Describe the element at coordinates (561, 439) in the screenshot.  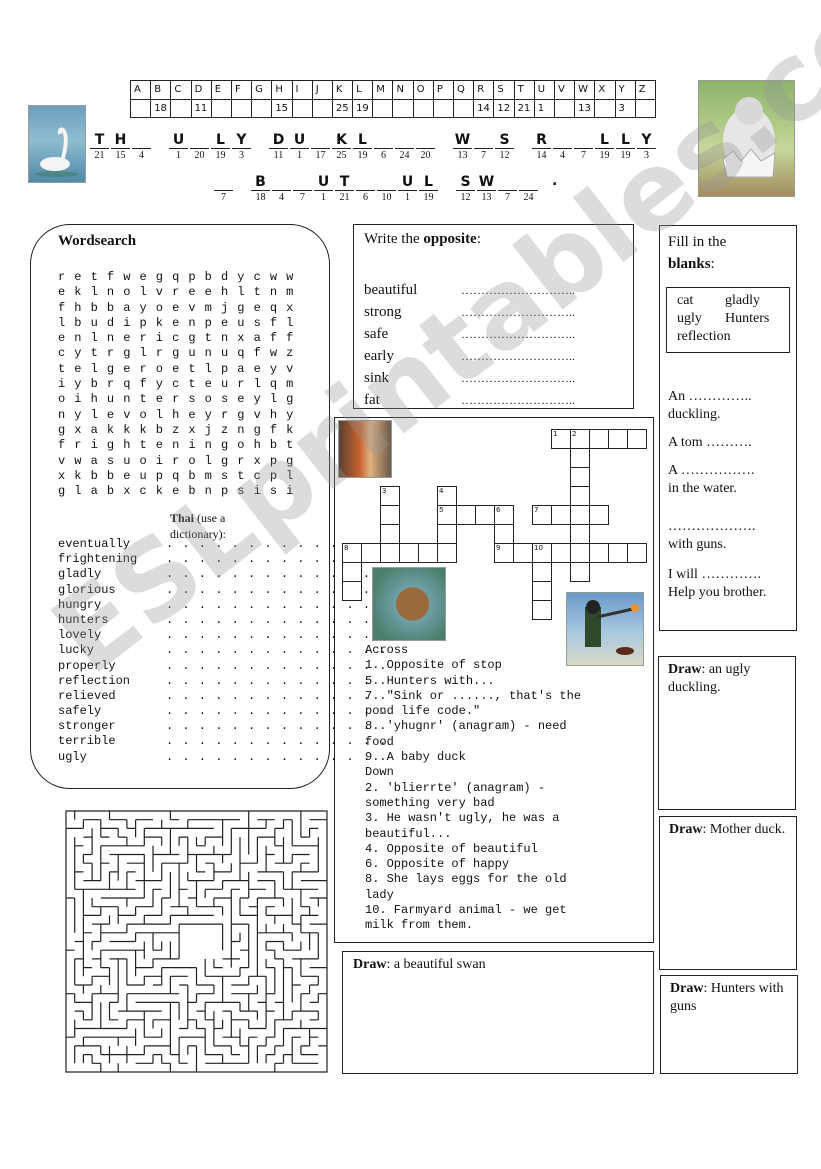
I see `crossword-cell: 1` at that location.